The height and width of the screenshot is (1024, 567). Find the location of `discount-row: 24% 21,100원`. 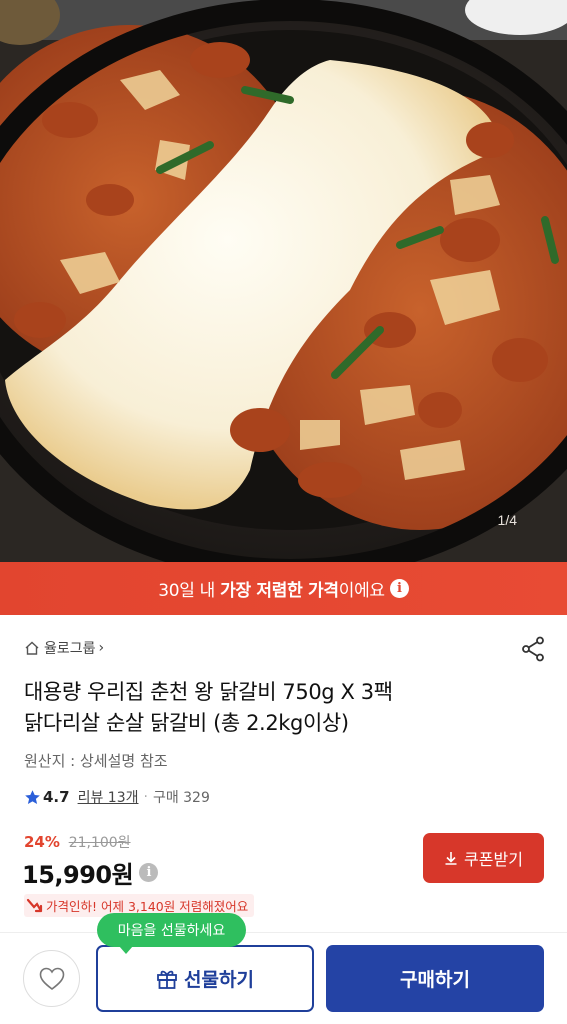

discount-row: 24% 21,100원 is located at coordinates (77, 842).